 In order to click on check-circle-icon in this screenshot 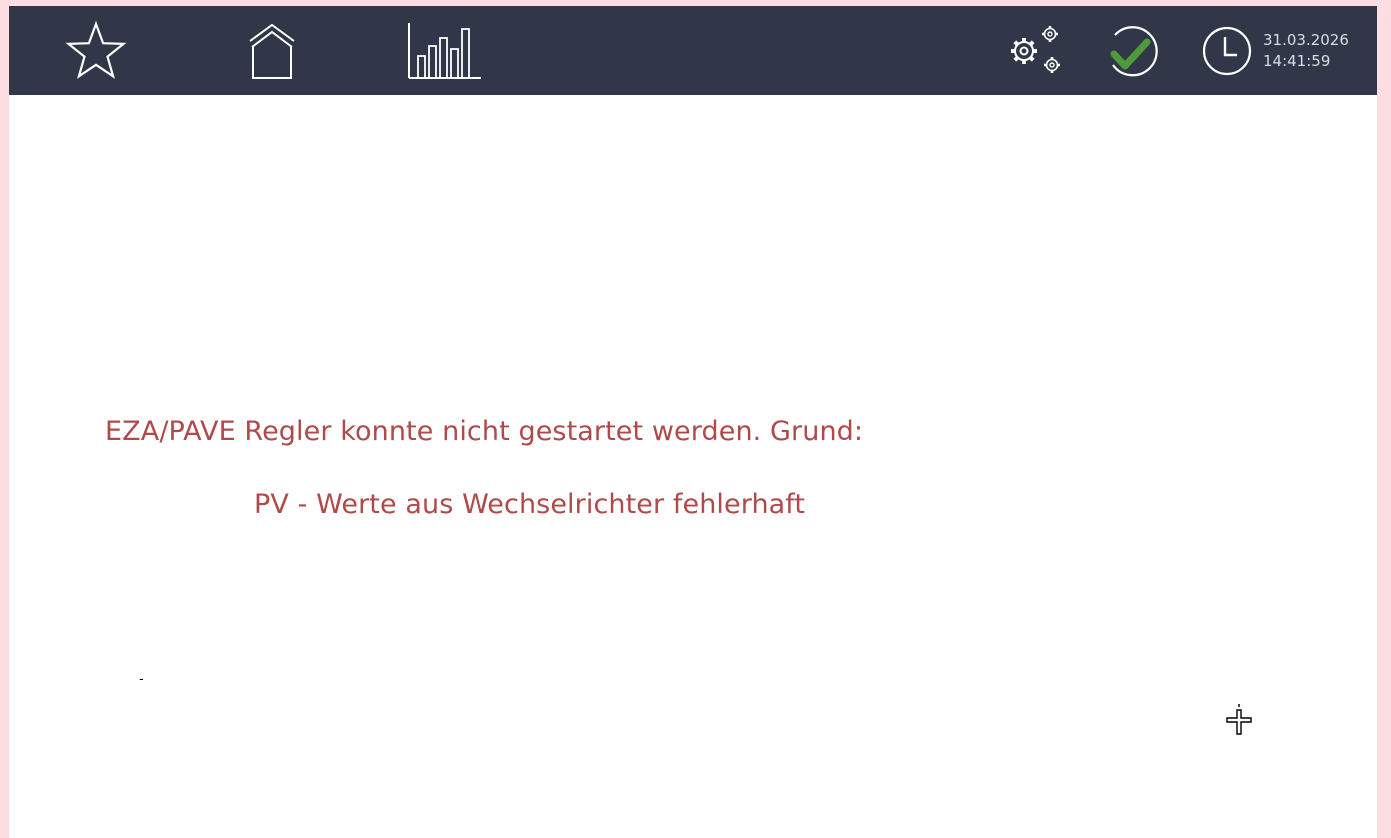, I will do `click(1134, 50)`.